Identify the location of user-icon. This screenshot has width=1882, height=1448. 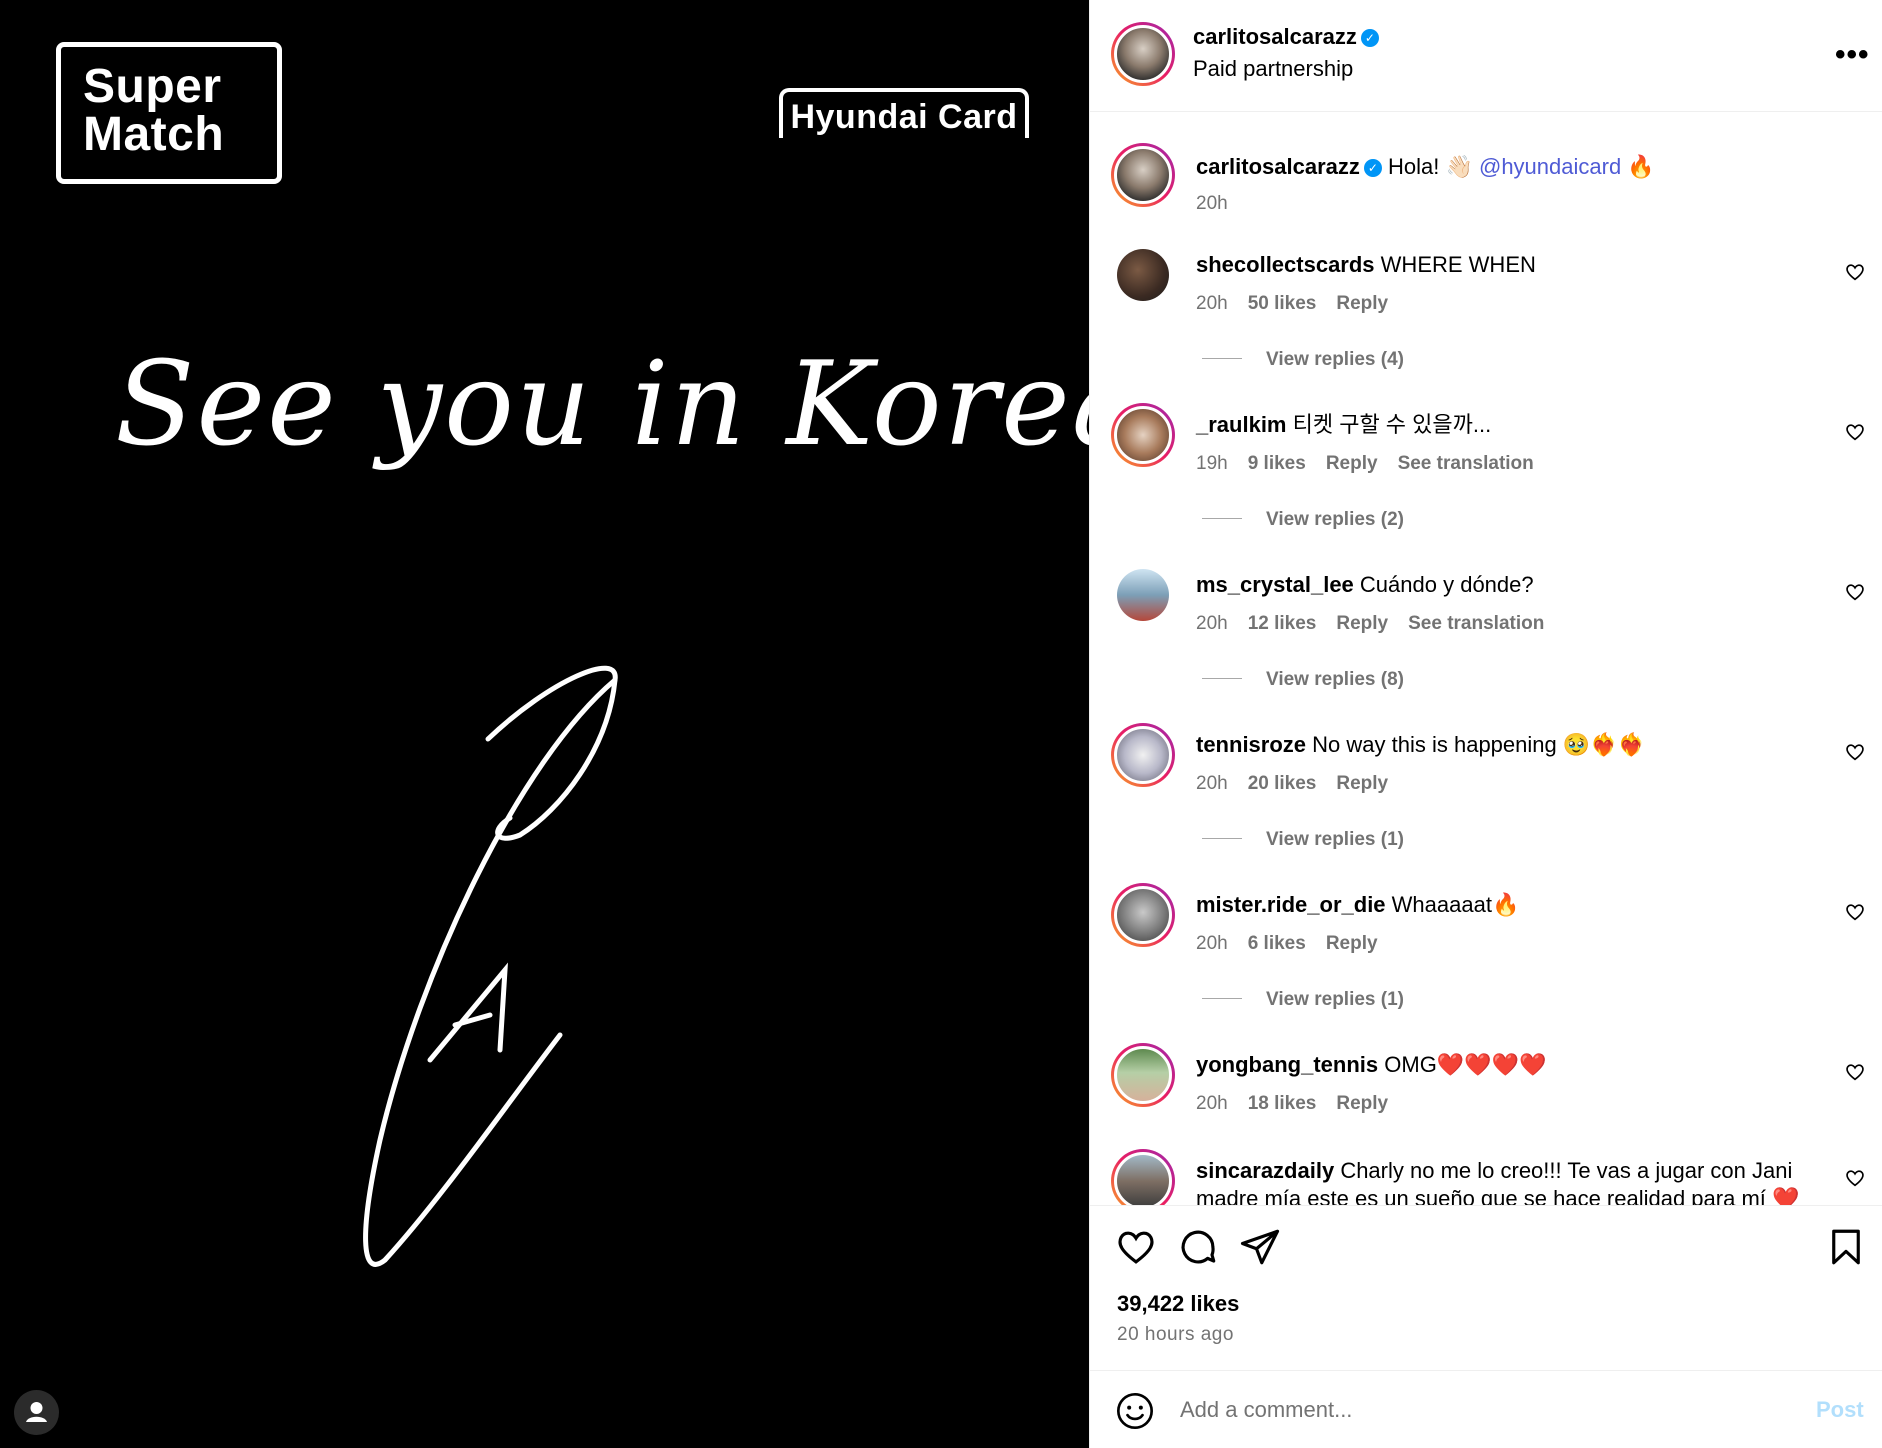
(36, 1412).